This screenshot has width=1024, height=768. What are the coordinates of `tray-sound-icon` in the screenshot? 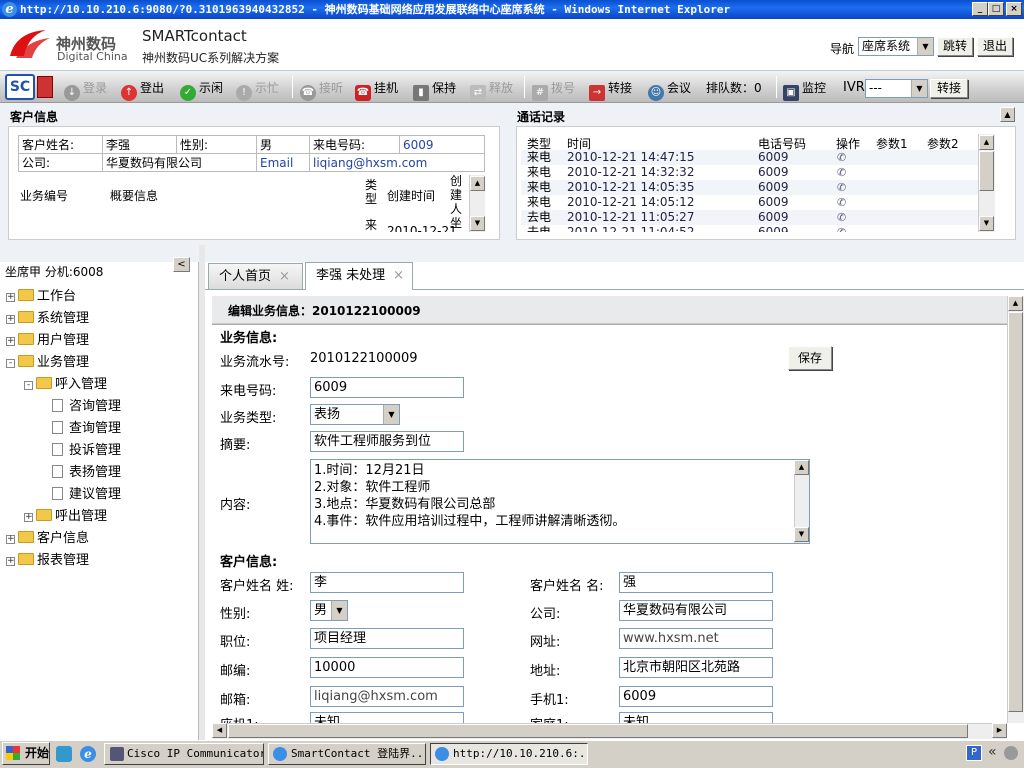 It's located at (1011, 753).